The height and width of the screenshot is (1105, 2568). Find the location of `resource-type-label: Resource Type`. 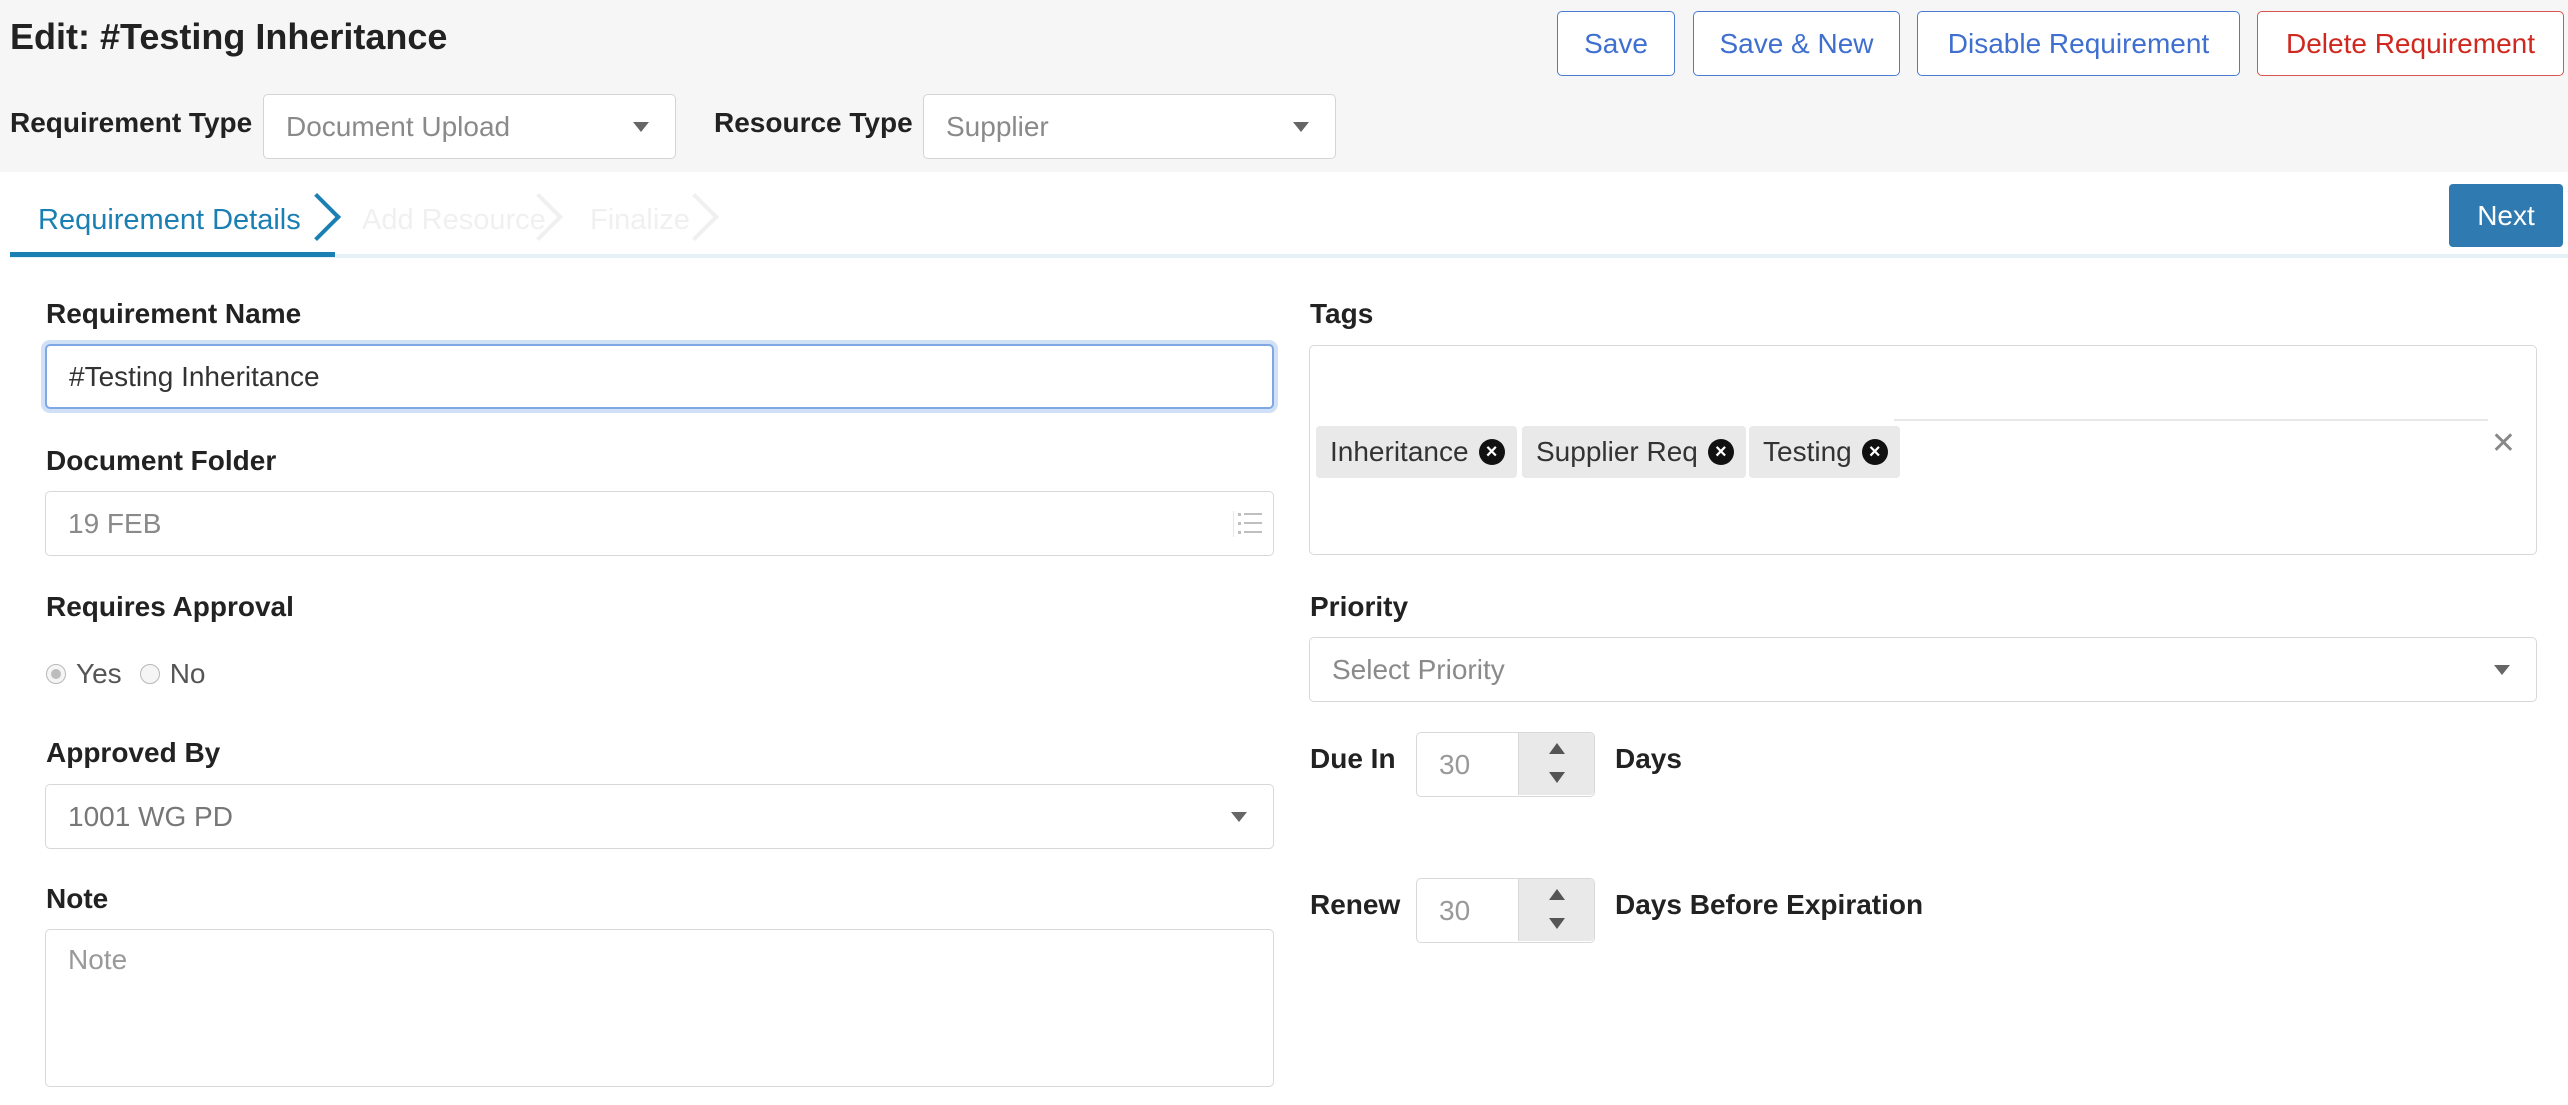

resource-type-label: Resource Type is located at coordinates (813, 122).